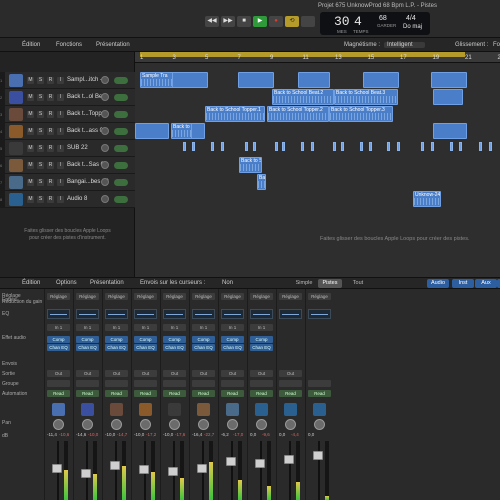 The width and height of the screenshot is (500, 500). What do you see at coordinates (244, 21) in the screenshot?
I see `stop-button: ■` at bounding box center [244, 21].